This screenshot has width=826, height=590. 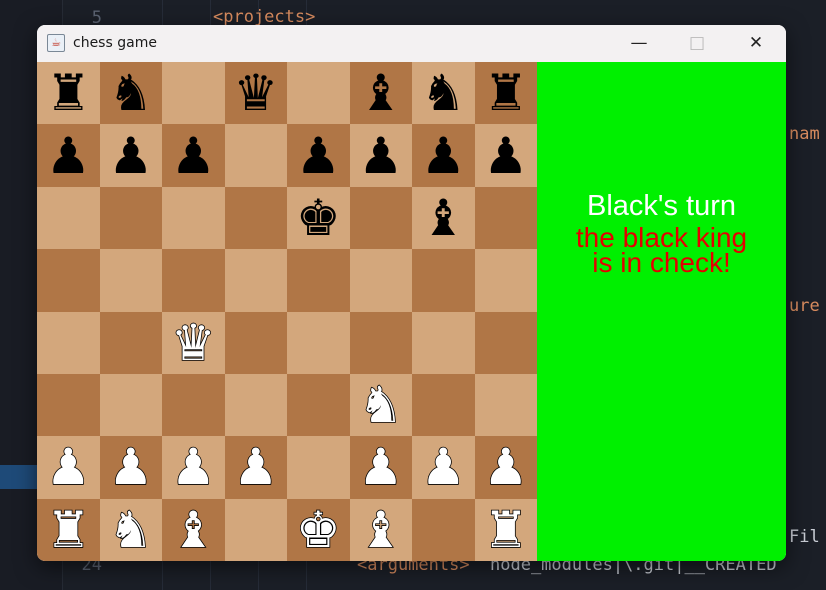 I want to click on square-h2: ♟, so click(x=505, y=467).